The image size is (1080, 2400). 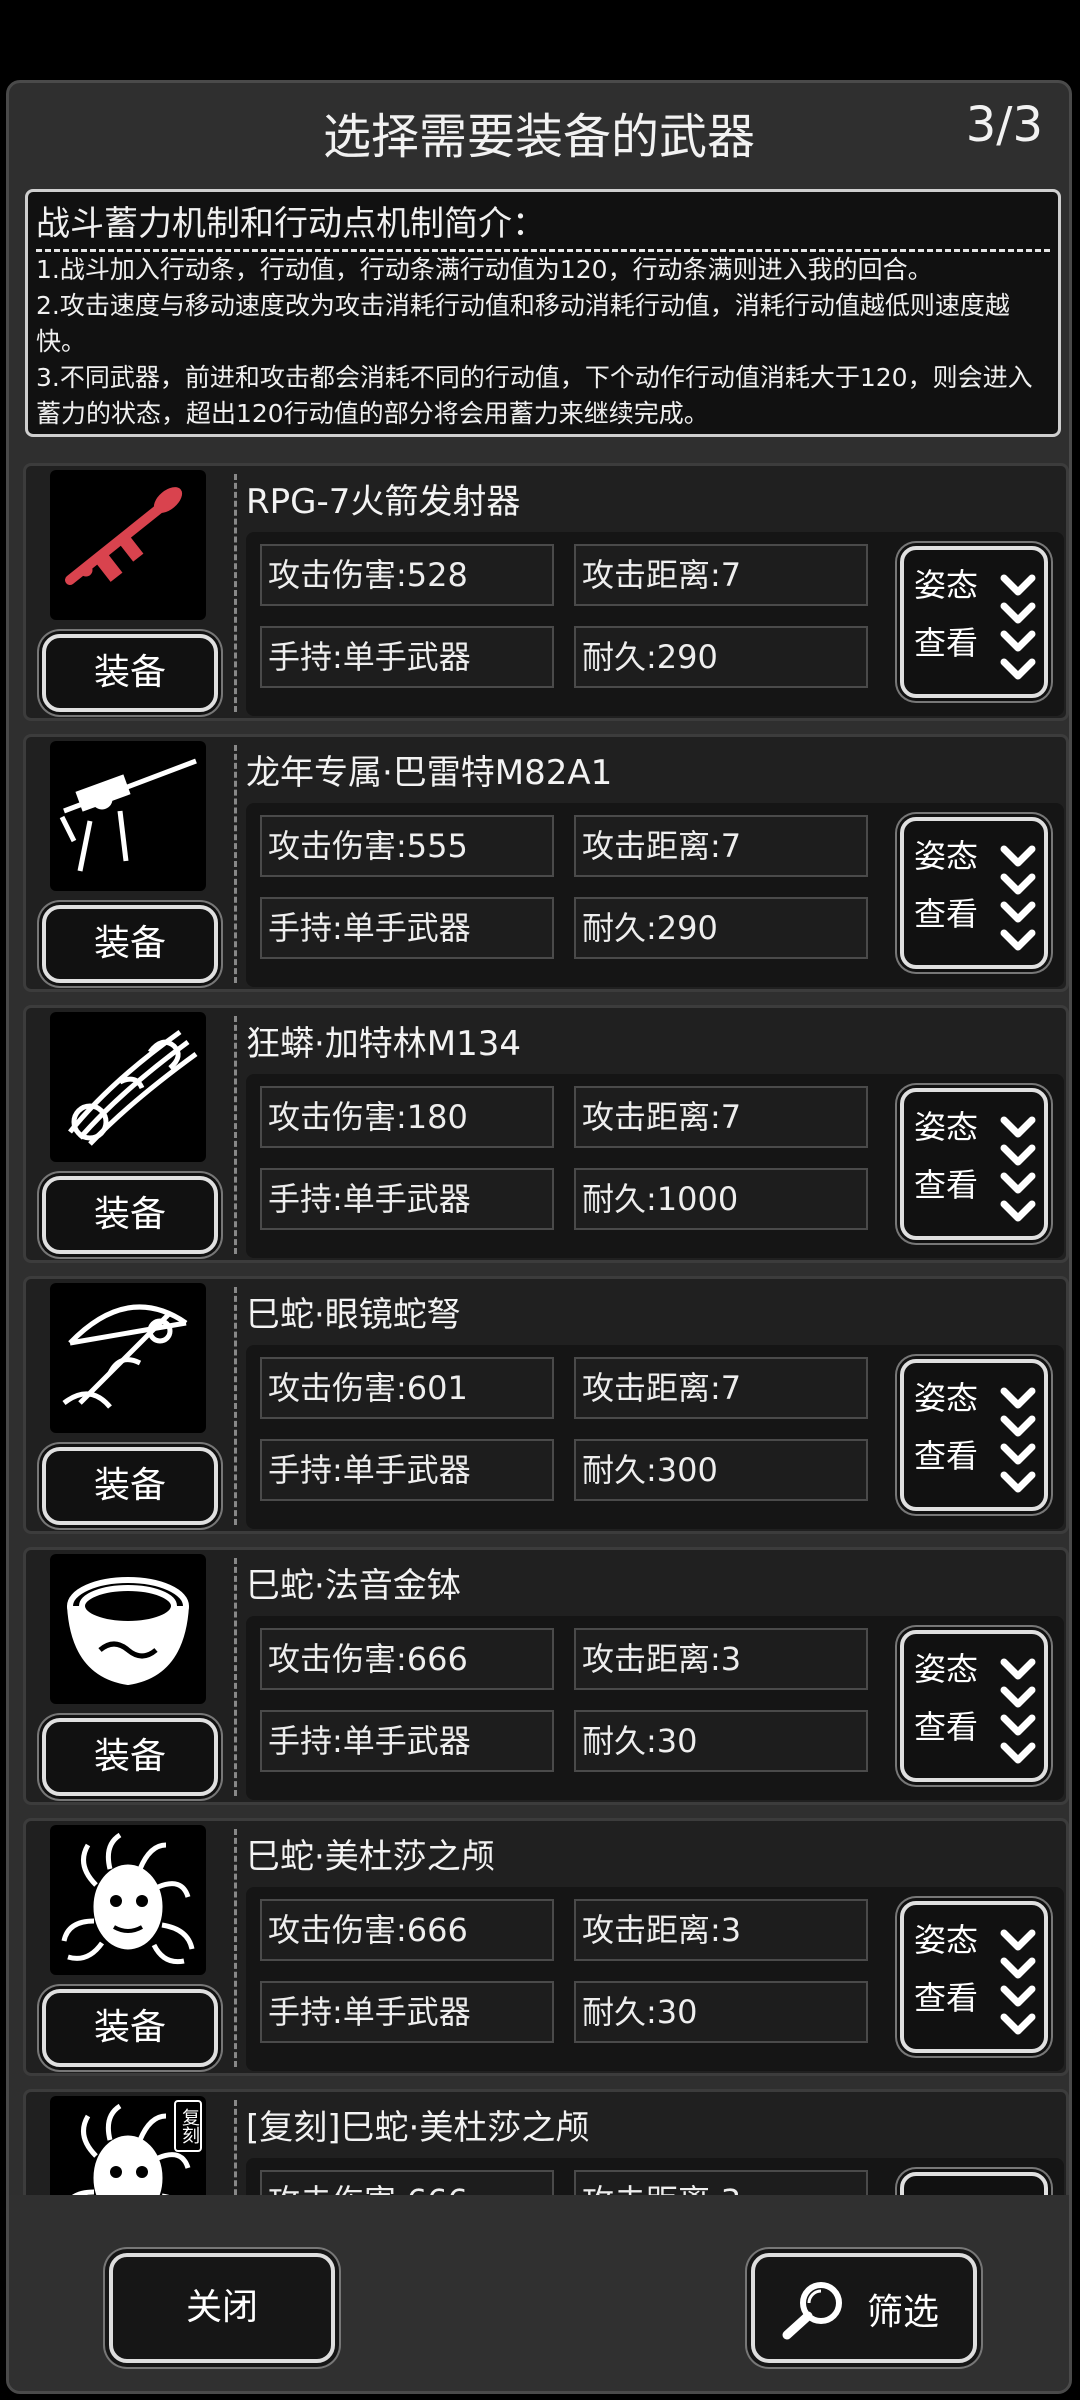 I want to click on weapon-stats: 攻击伤害:528 攻击距离:7 手持:单手武器 耐久:290 姿态 查看, so click(x=655, y=624).